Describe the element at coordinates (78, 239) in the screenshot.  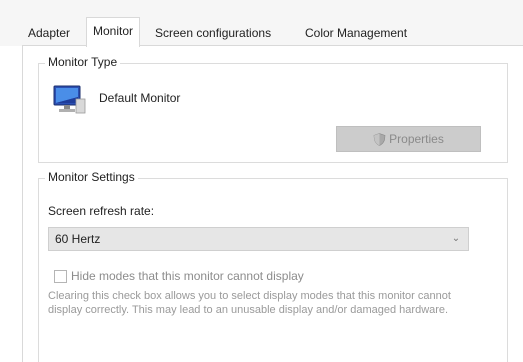
I see `refresh-rate-value: 60 Hertz` at that location.